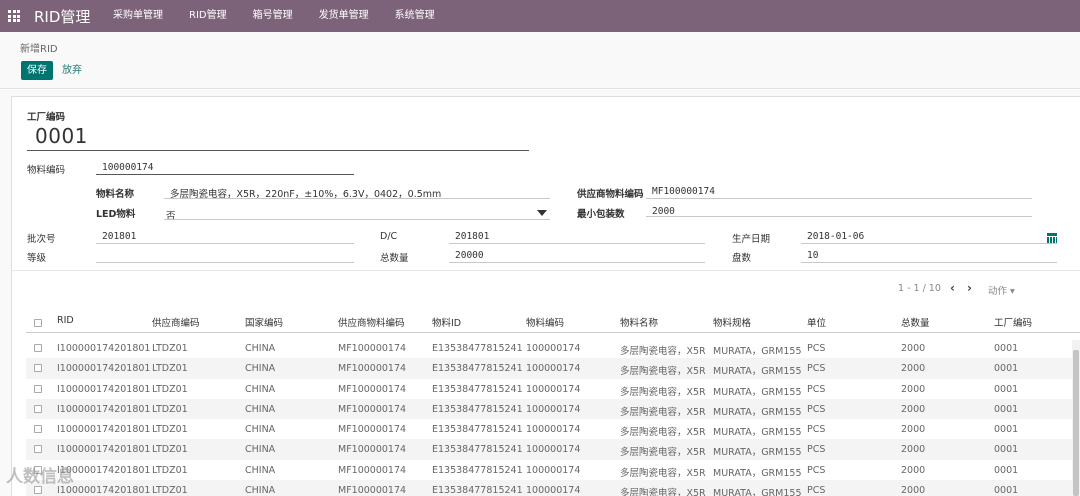 The width and height of the screenshot is (1080, 496). I want to click on menu-item-system: 系统管理, so click(415, 16).